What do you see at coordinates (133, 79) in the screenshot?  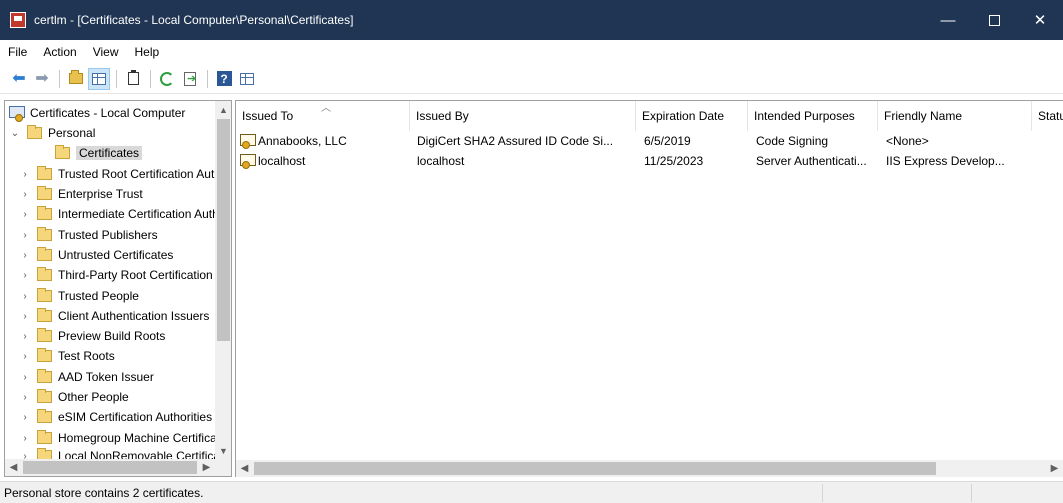 I see `properties-button` at bounding box center [133, 79].